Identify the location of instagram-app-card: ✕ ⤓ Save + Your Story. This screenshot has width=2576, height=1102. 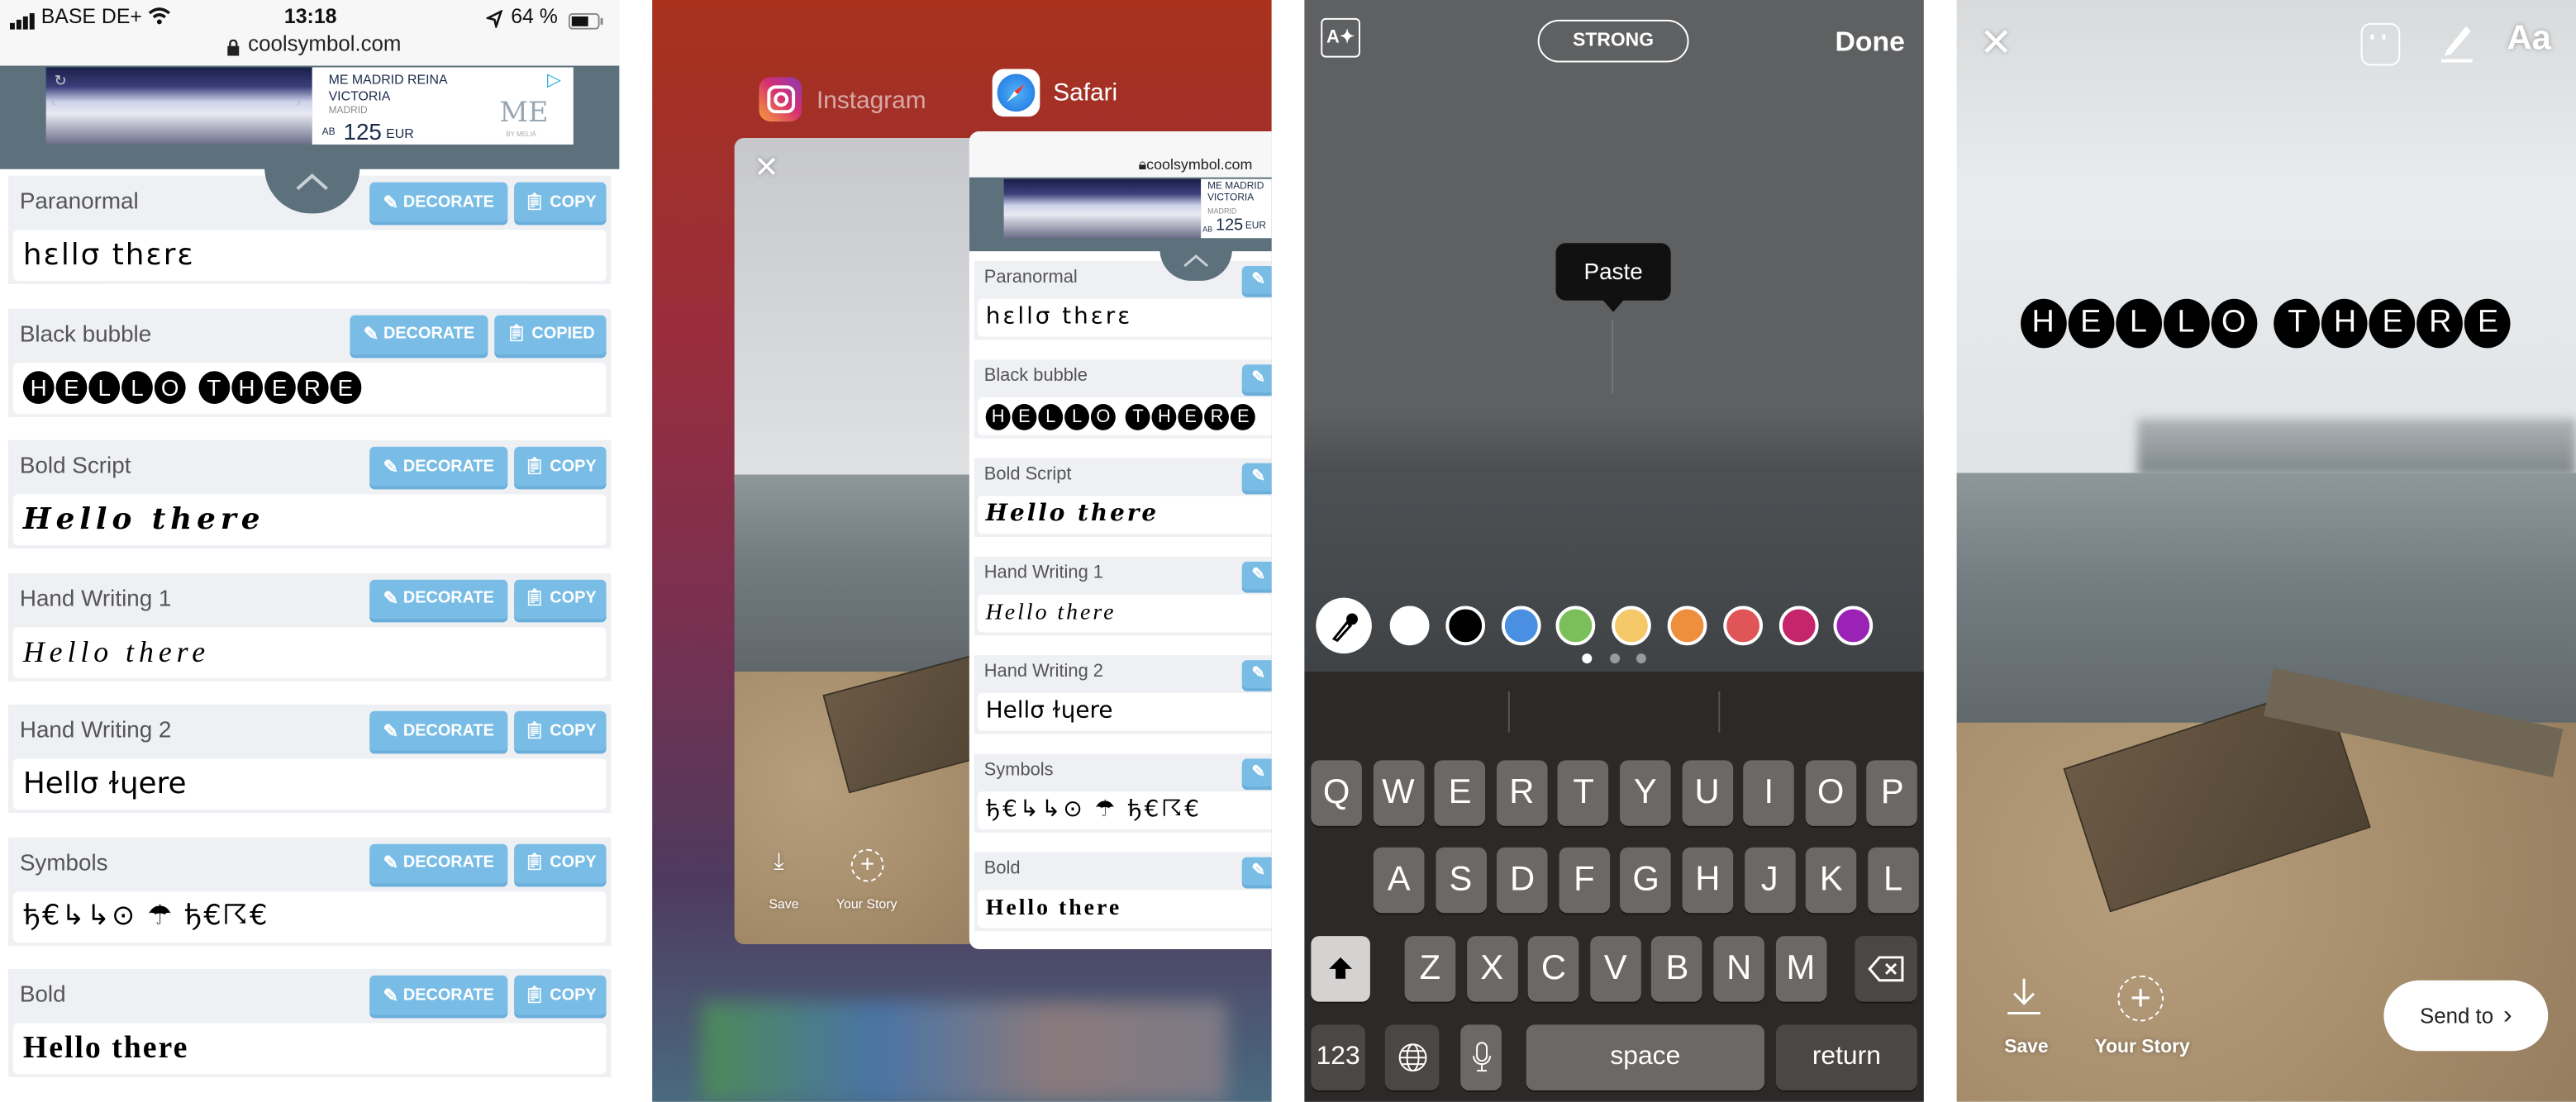
(866, 541).